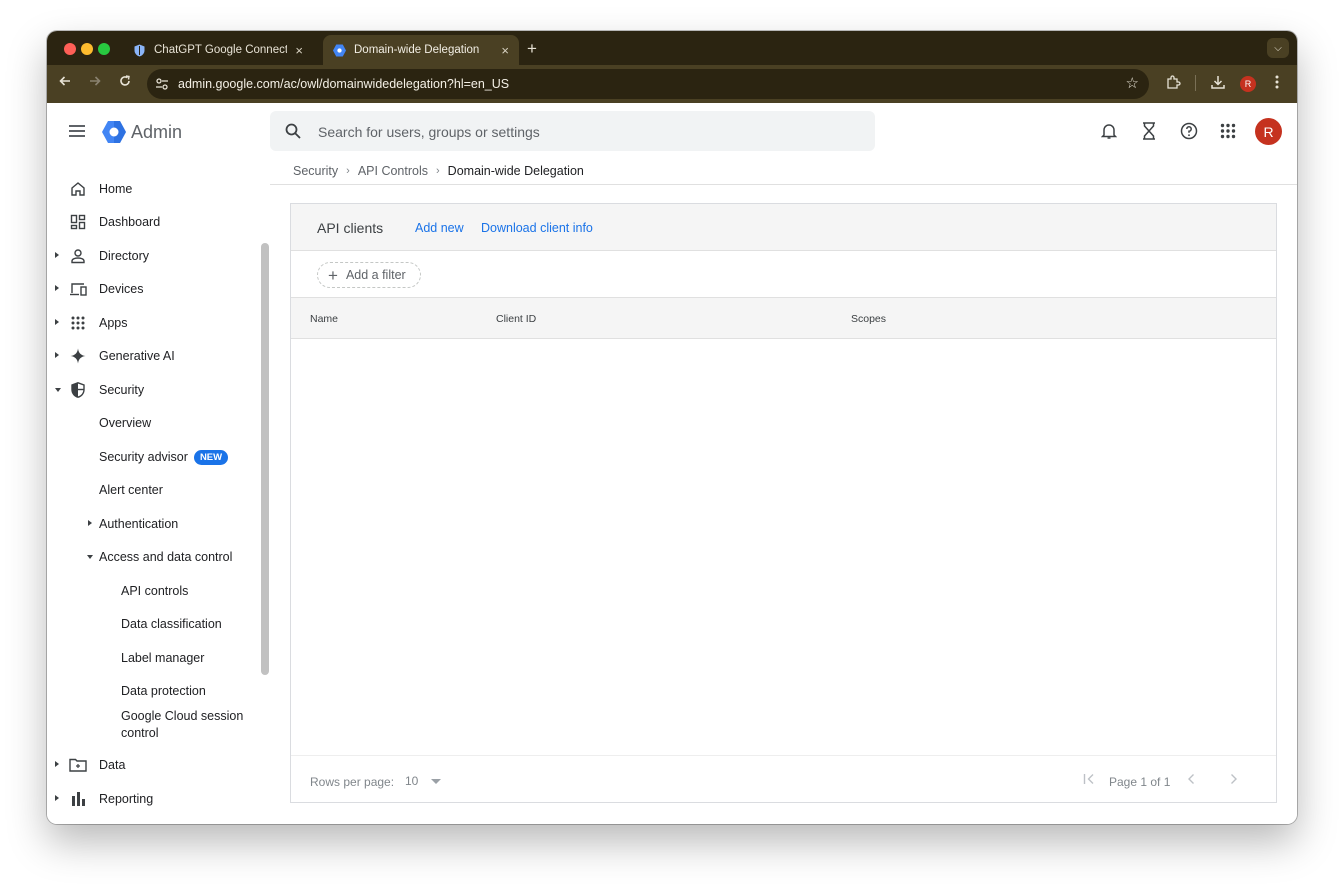  What do you see at coordinates (1248, 84) in the screenshot?
I see `profile-avatar-small: R` at bounding box center [1248, 84].